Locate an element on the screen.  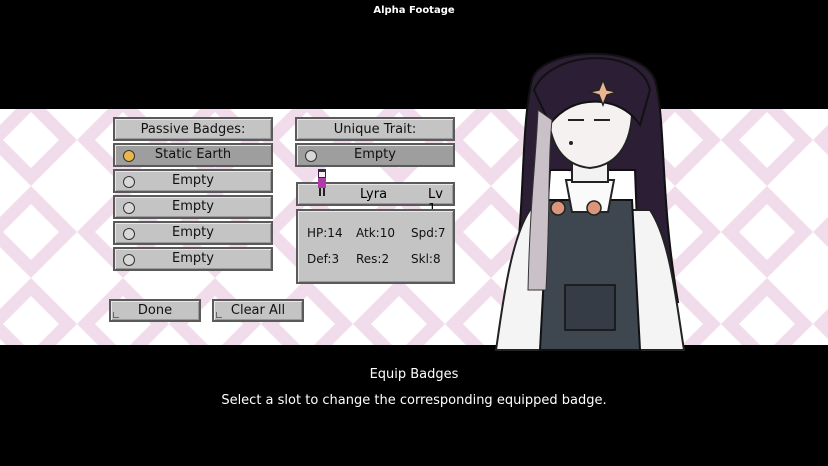
passive-badges-label: Passive Badges: is located at coordinates (193, 129).